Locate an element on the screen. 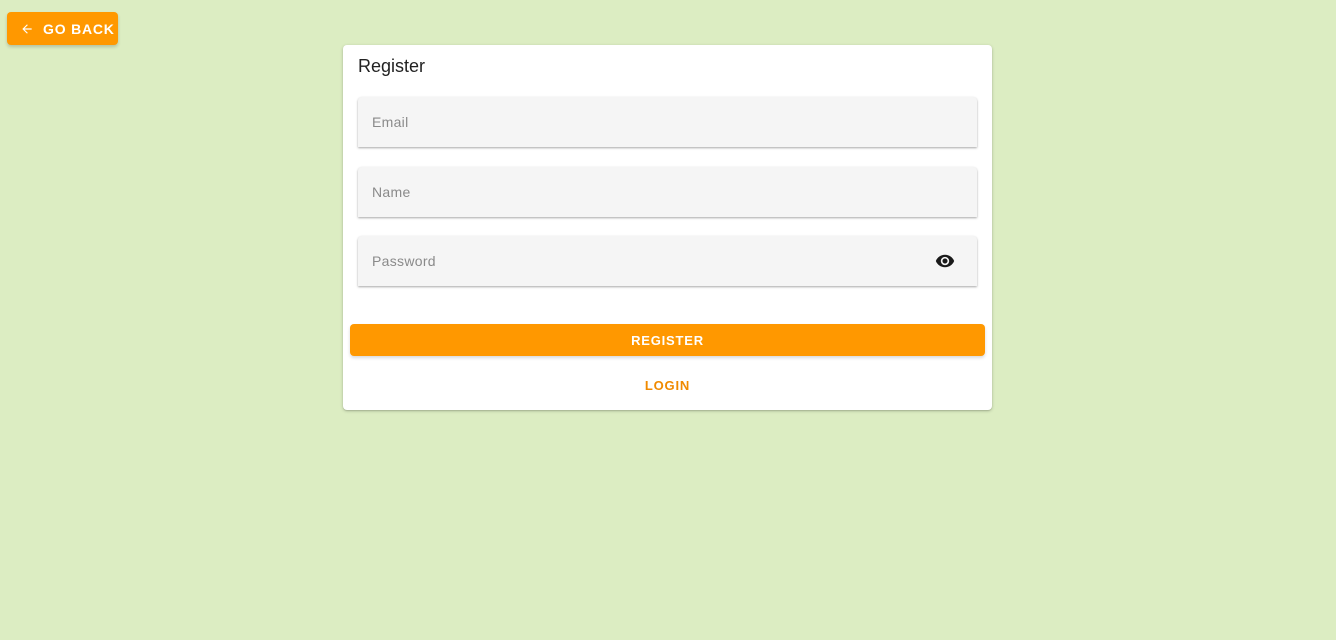  register-button: REGISTER is located at coordinates (667, 340).